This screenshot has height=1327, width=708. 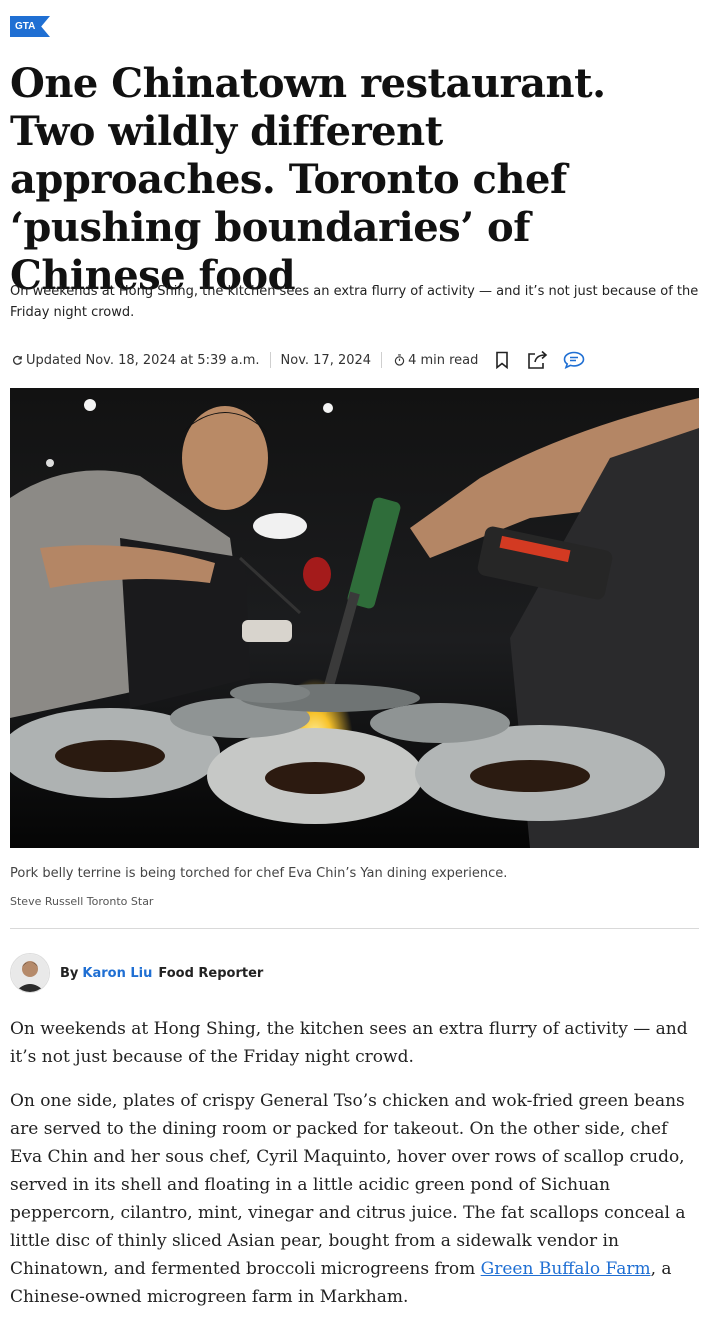 I want to click on green-buffalo-farm-link: Green Buffalo Farm, so click(x=566, y=1269).